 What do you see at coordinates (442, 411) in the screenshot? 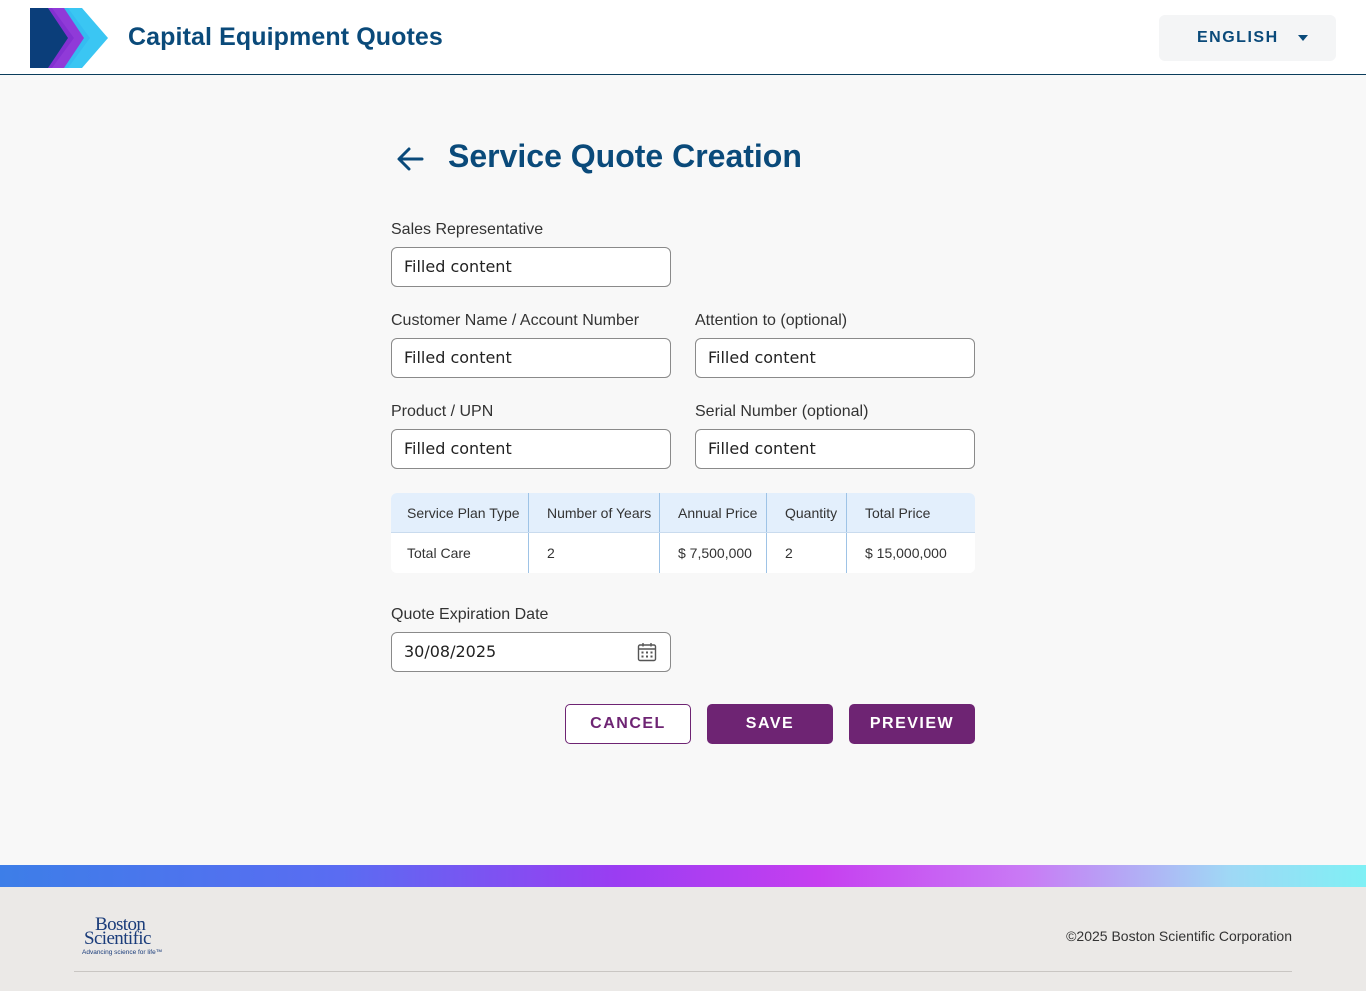
I see `product-label: Product / UPN` at bounding box center [442, 411].